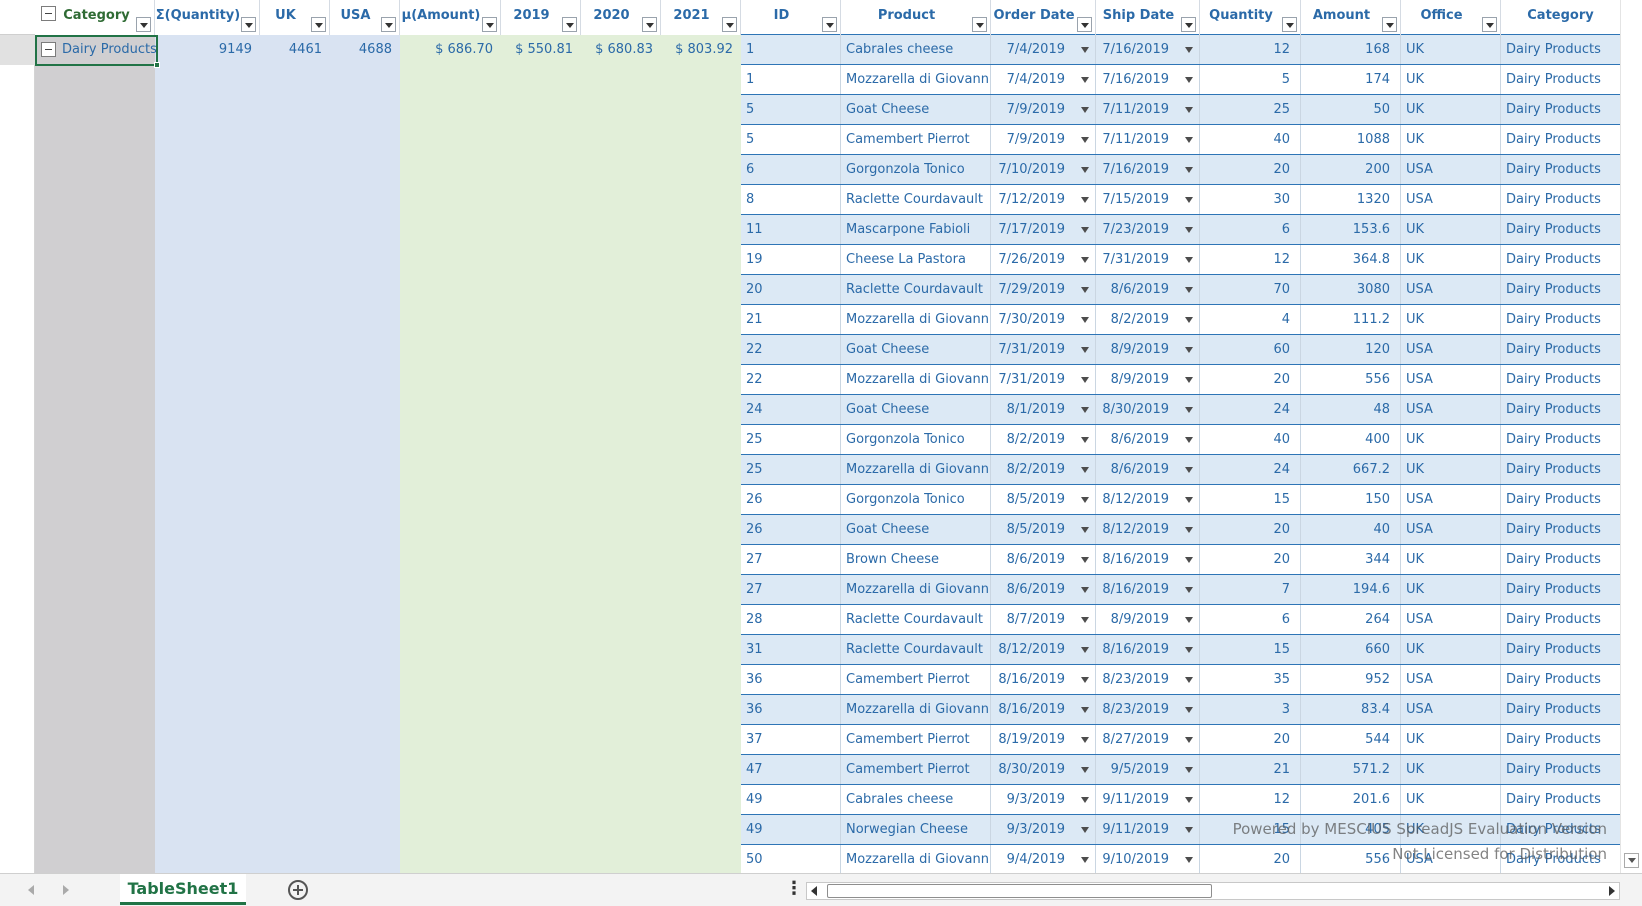 This screenshot has height=906, width=1642. Describe the element at coordinates (365, 50) in the screenshot. I see `pivot-usa-value: 4688` at that location.